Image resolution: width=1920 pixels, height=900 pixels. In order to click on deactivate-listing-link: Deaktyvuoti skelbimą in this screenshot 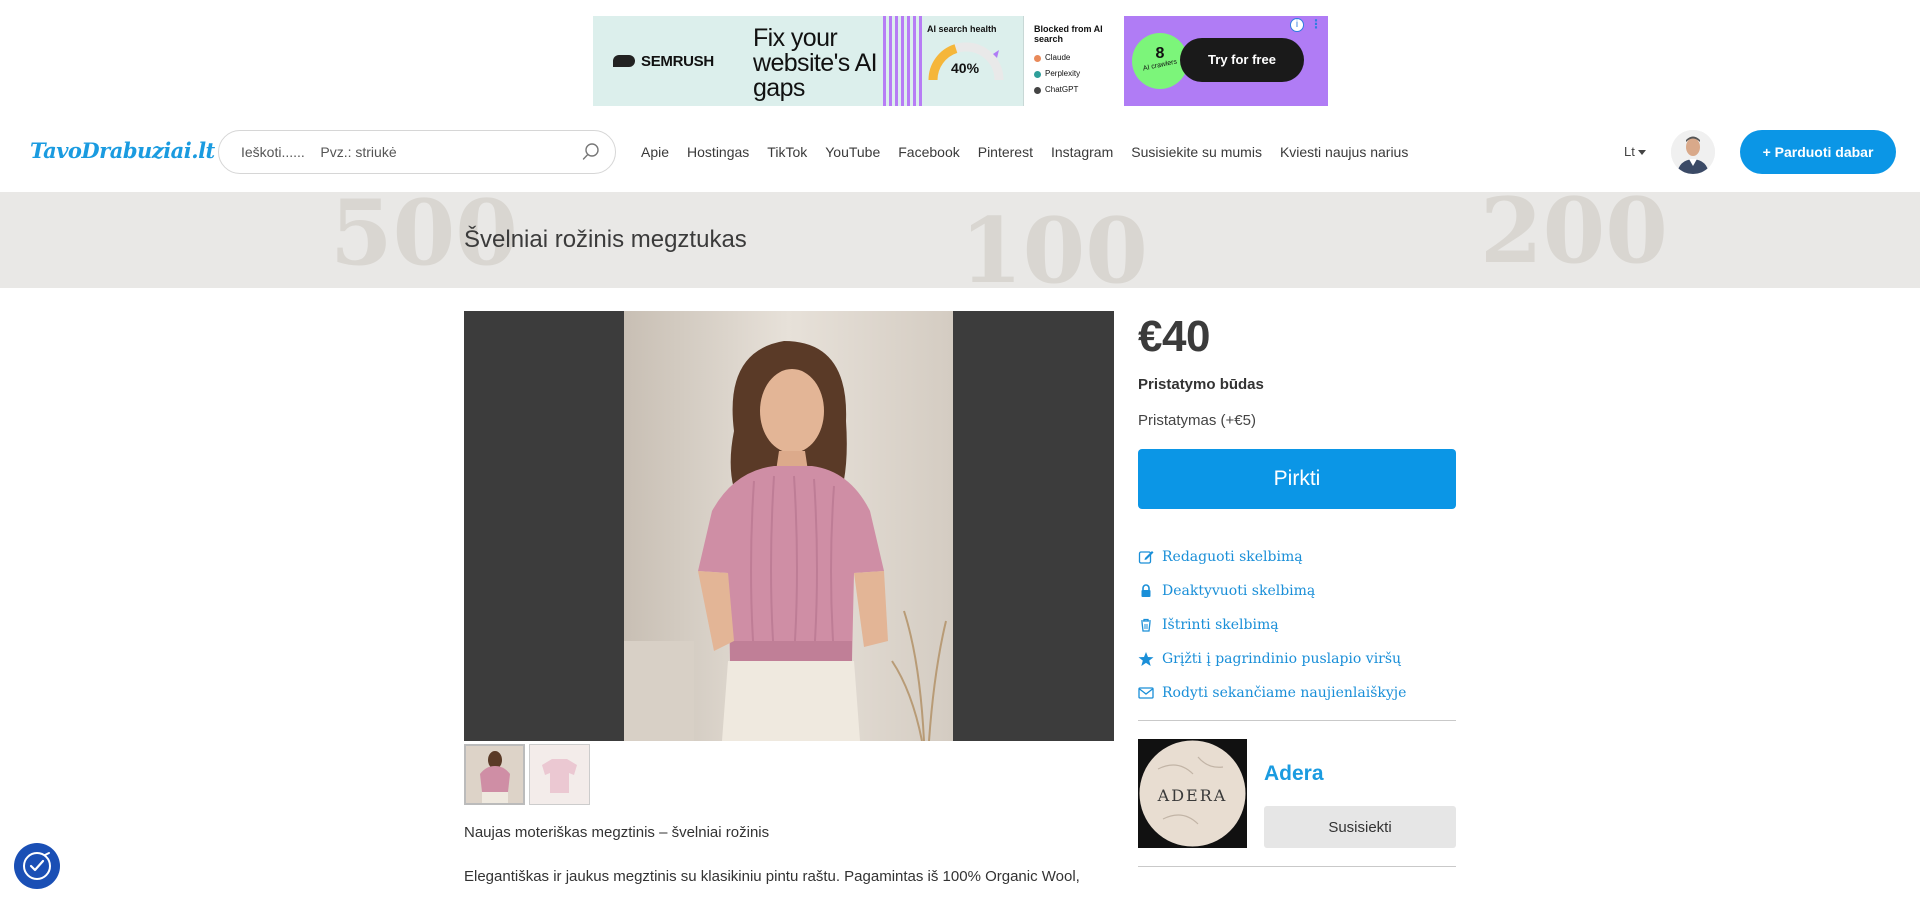, I will do `click(1297, 591)`.